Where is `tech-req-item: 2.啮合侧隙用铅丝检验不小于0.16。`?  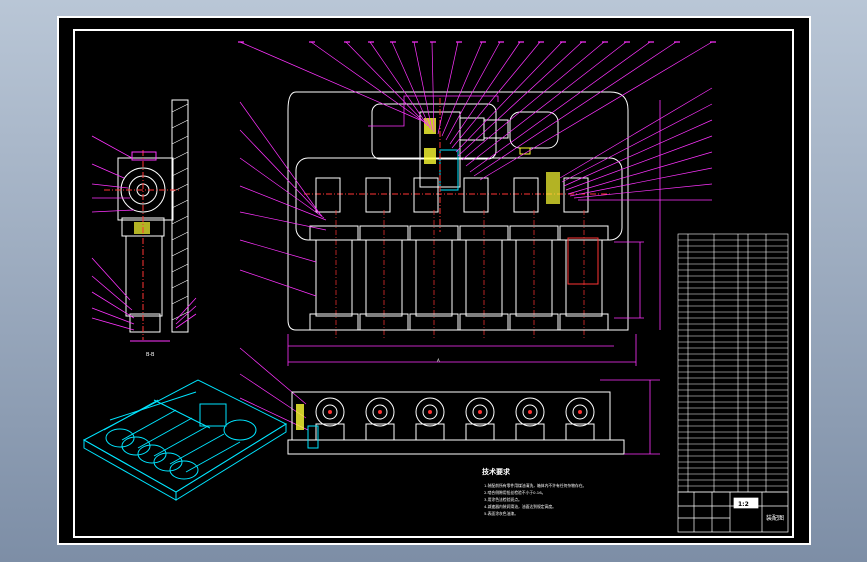 tech-req-item: 2.啮合侧隙用铅丝检验不小于0.16。 is located at coordinates (514, 492).